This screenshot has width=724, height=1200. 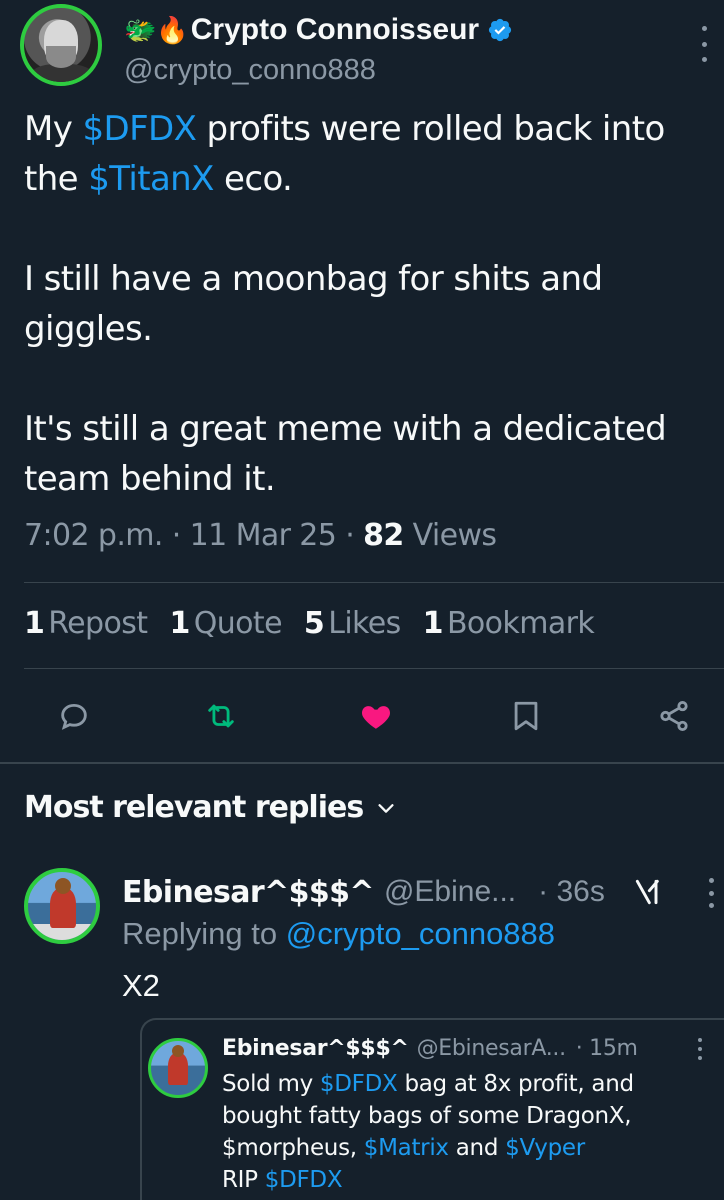 What do you see at coordinates (450, 535) in the screenshot?
I see `views-label: Views` at bounding box center [450, 535].